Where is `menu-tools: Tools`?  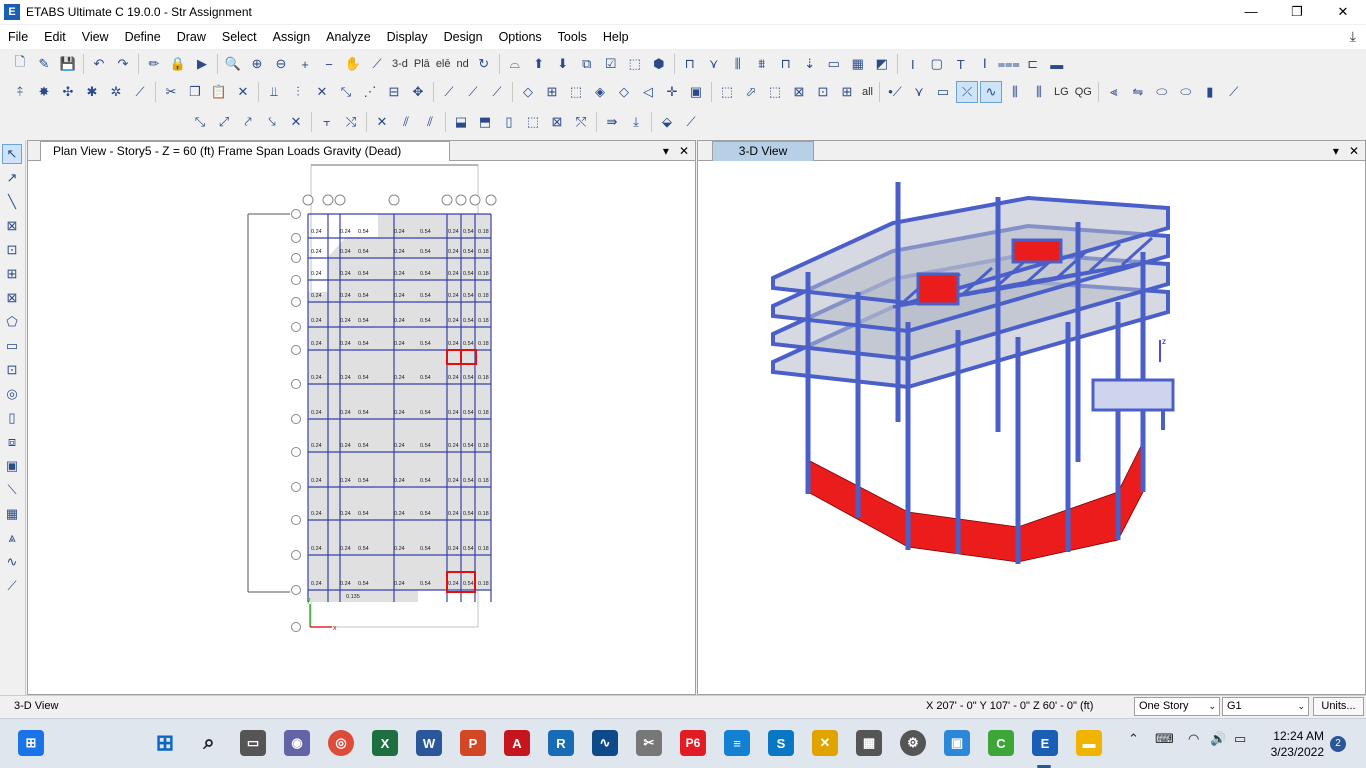 menu-tools: Tools is located at coordinates (572, 37).